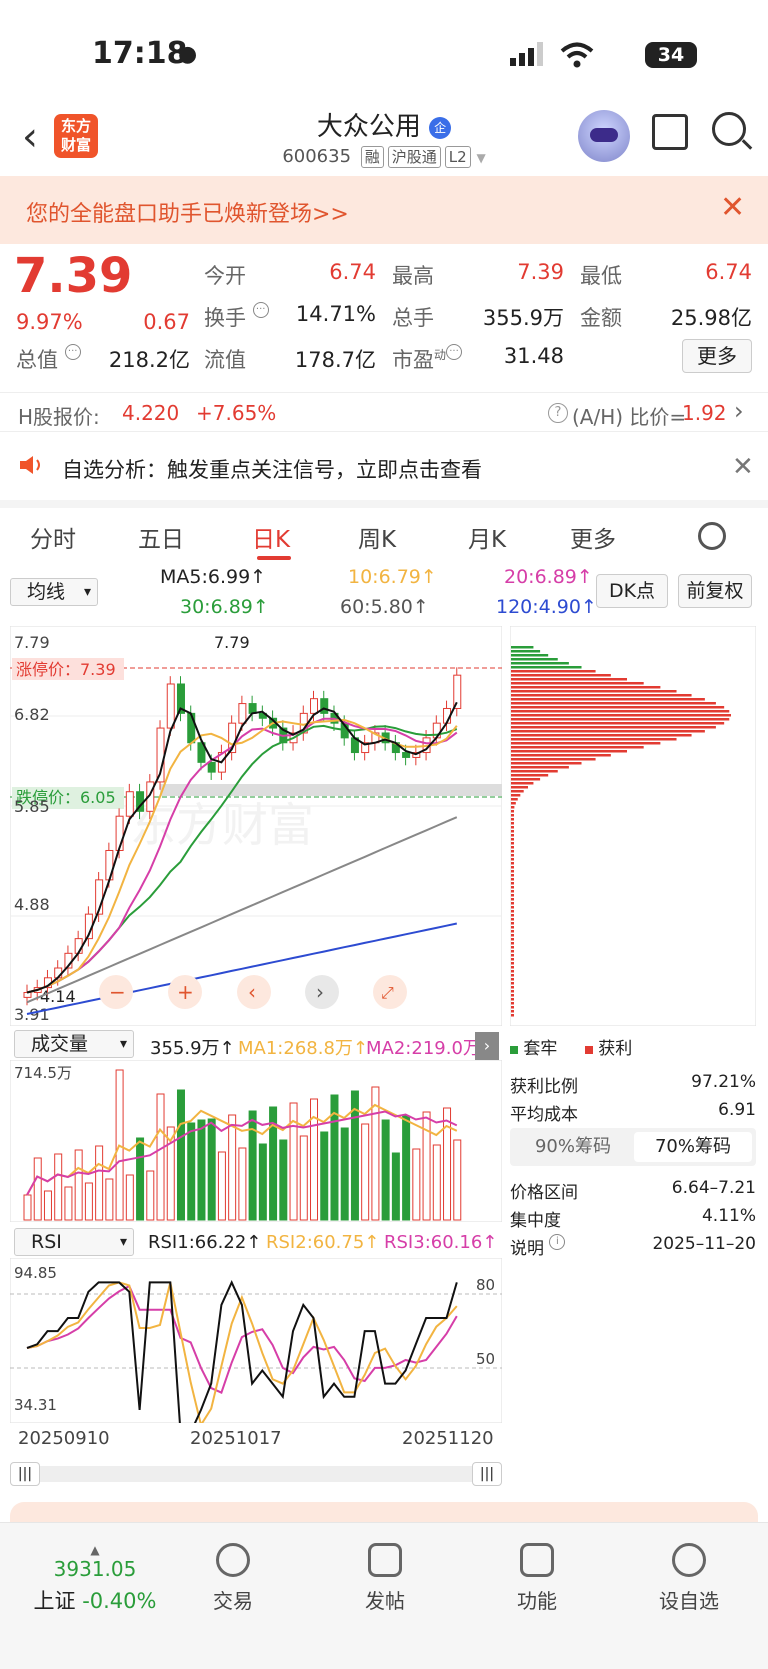 This screenshot has width=768, height=1669. Describe the element at coordinates (670, 132) in the screenshot. I see `share-icon` at that location.